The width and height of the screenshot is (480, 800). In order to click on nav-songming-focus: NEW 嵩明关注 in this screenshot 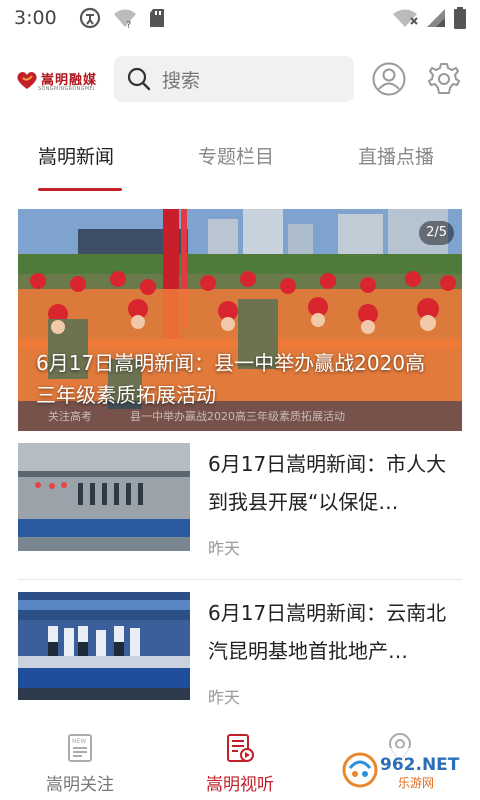, I will do `click(80, 763)`.